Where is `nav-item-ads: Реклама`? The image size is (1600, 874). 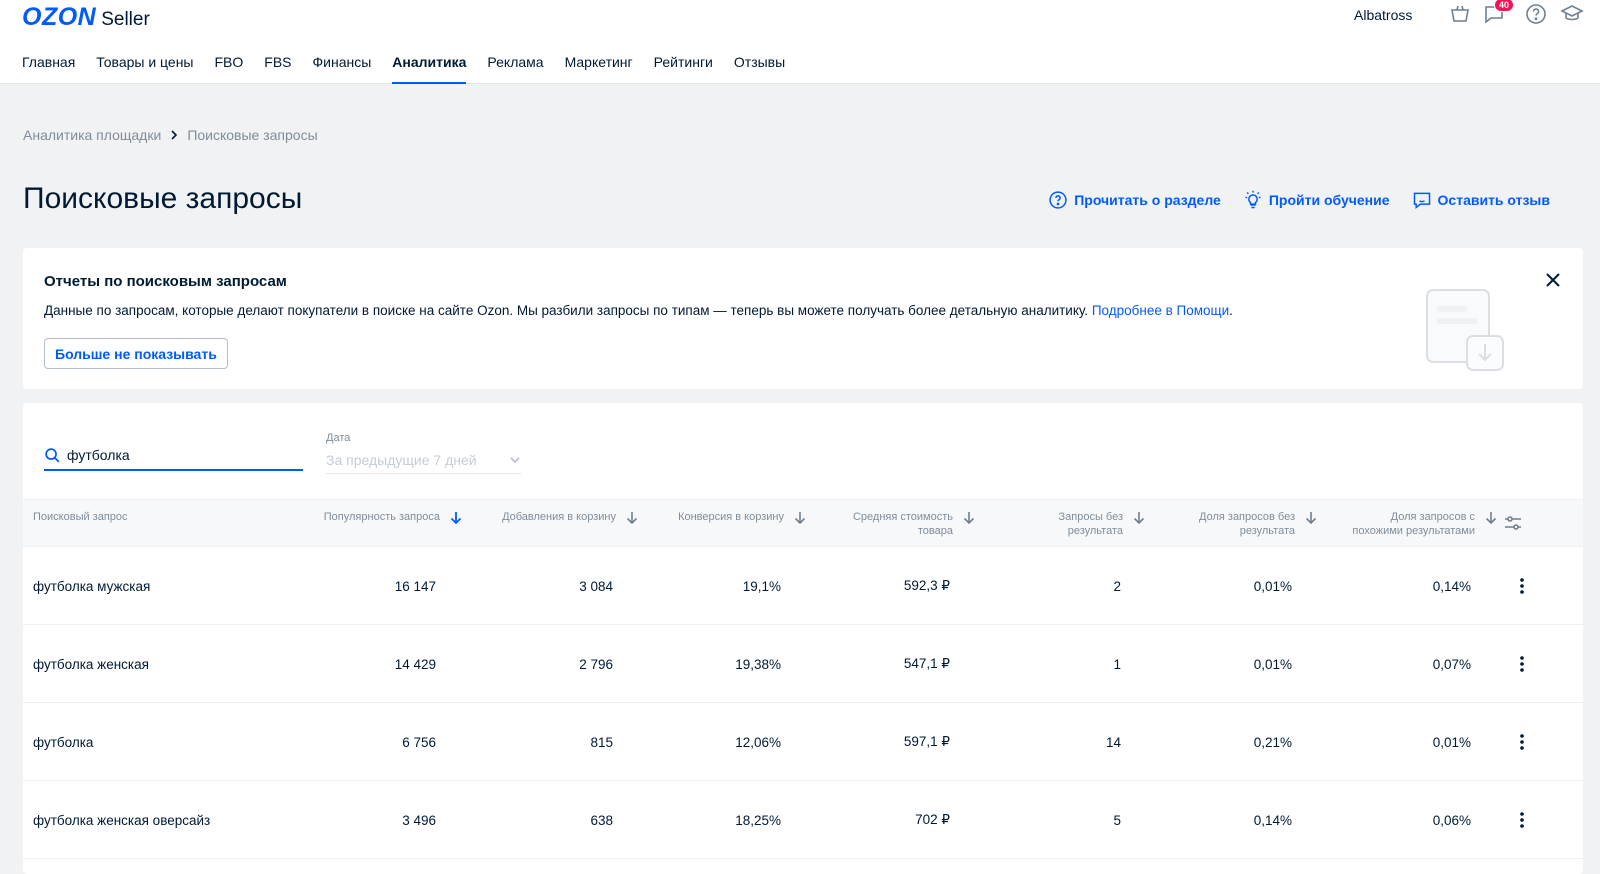
nav-item-ads: Реклама is located at coordinates (515, 69).